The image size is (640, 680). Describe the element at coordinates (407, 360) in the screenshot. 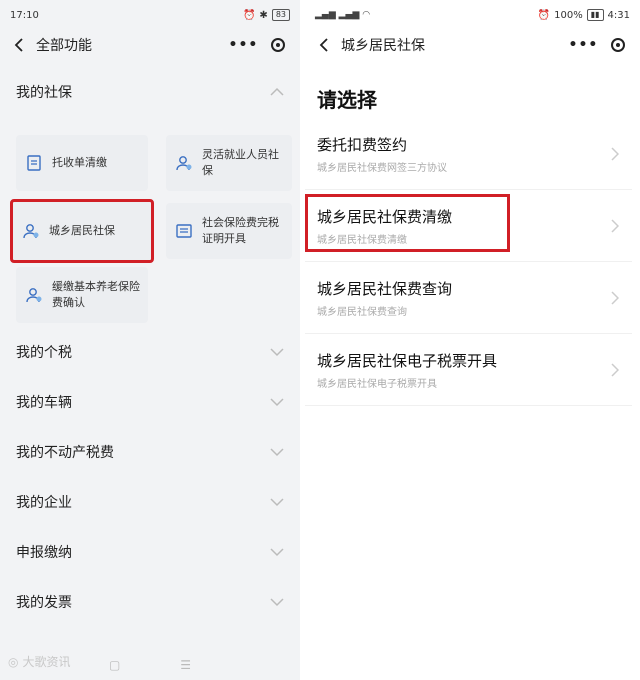

I see `option-title: 城乡居民社保电子税票开具` at that location.